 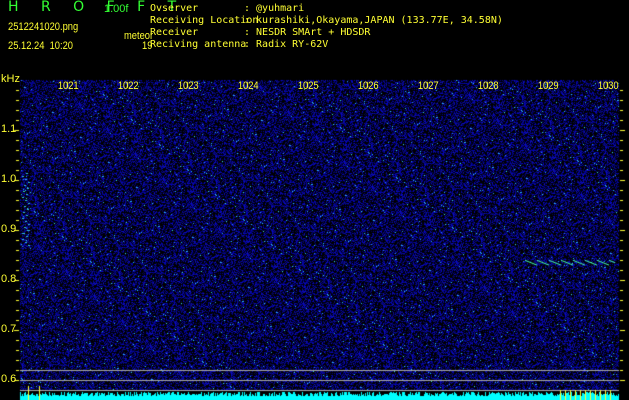 I want to click on time-tick-label: 1026, so click(x=368, y=86).